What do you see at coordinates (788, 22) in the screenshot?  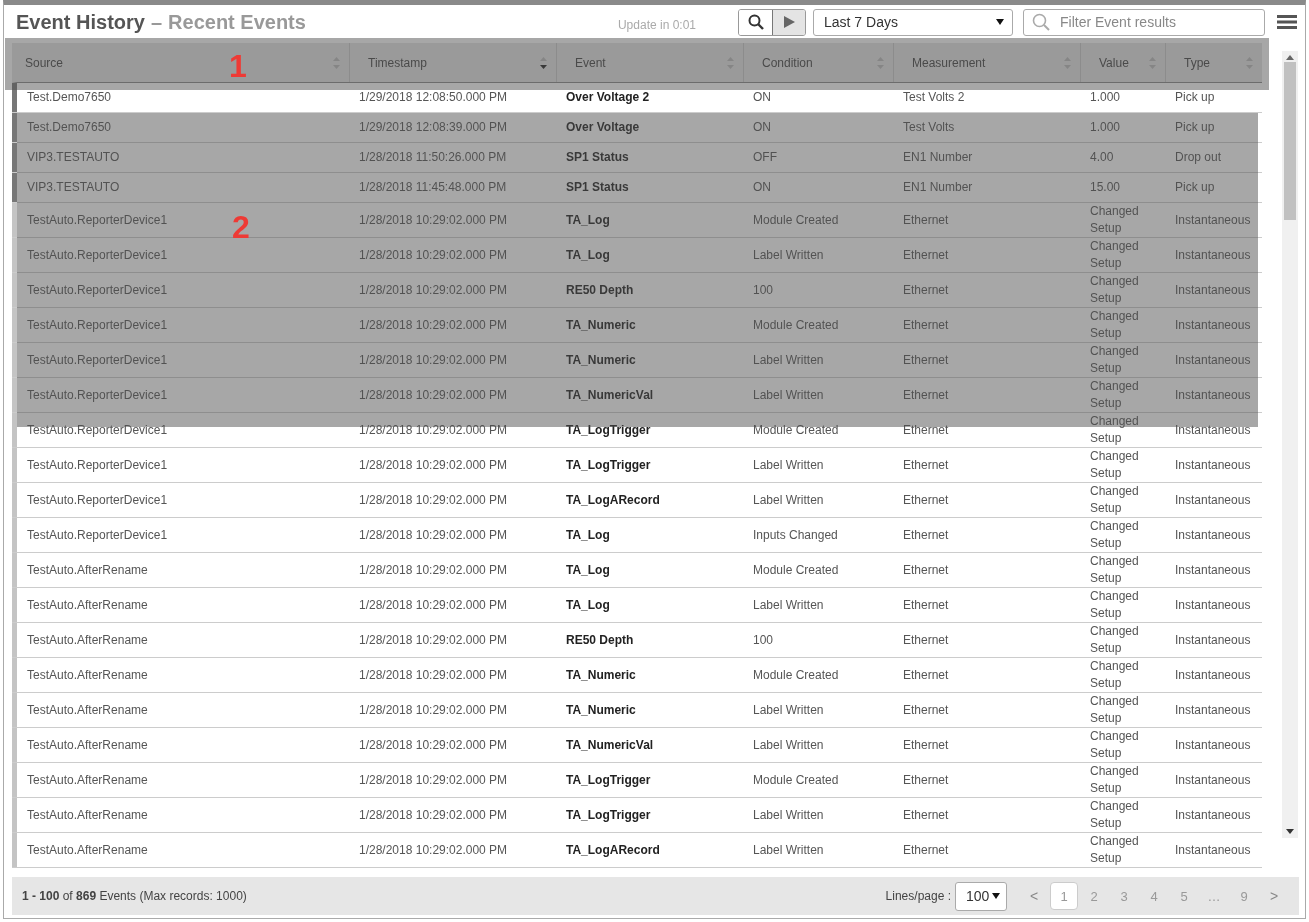 I see `play-button` at bounding box center [788, 22].